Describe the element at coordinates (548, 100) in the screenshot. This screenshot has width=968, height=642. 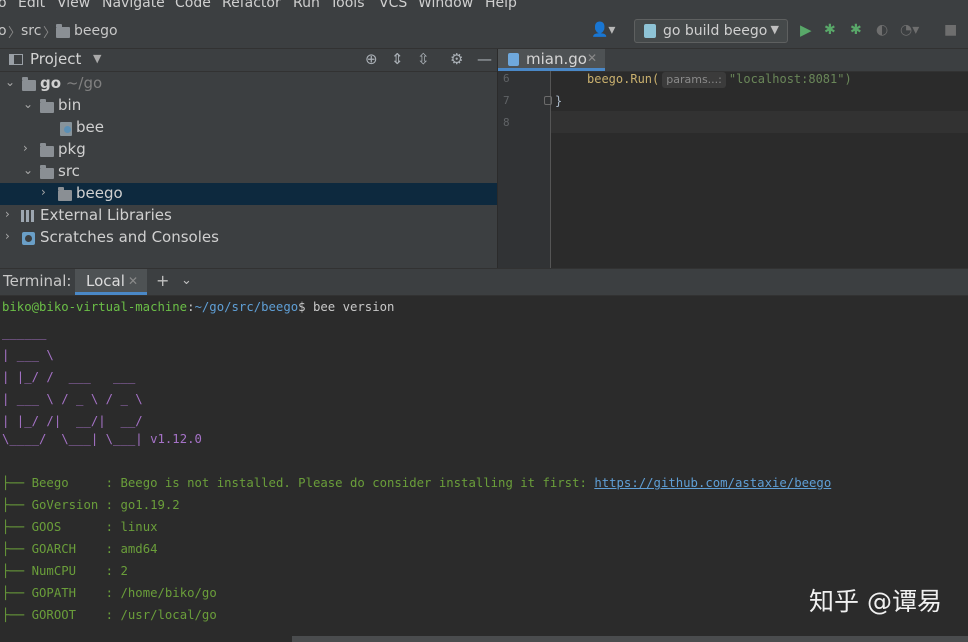
I see `fold-marker-icon` at that location.